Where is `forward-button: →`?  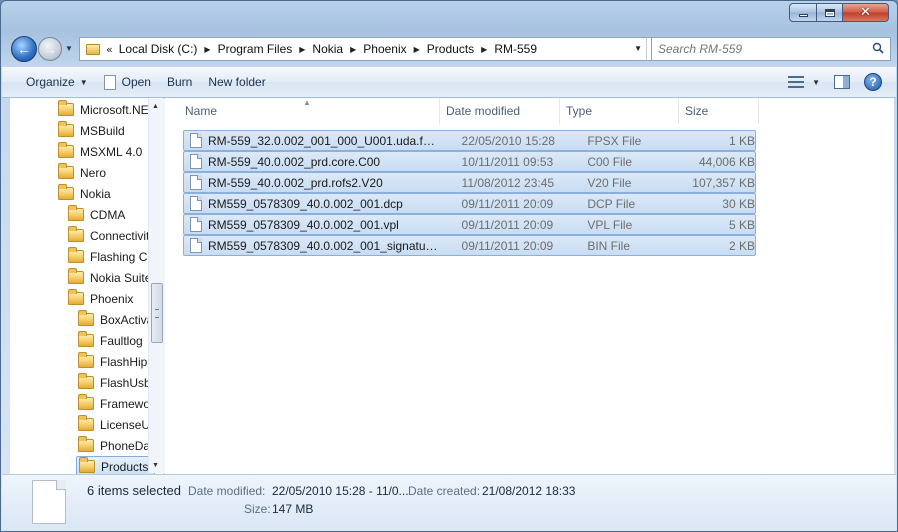 forward-button: → is located at coordinates (50, 49).